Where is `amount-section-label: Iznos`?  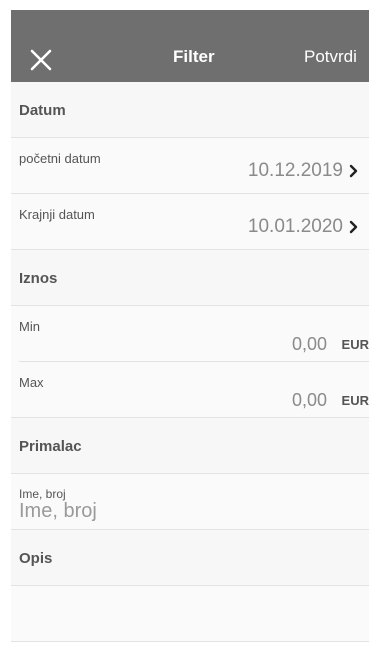 amount-section-label: Iznos is located at coordinates (38, 278).